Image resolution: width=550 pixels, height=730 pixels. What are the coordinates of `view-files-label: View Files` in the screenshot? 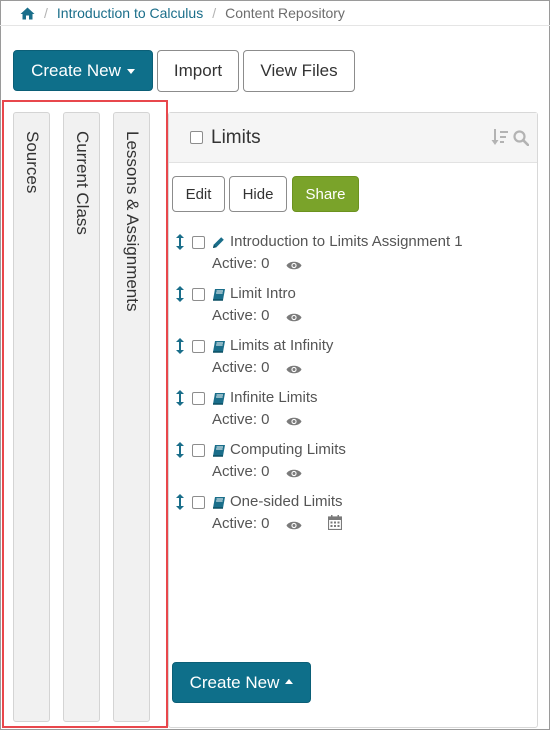 It's located at (299, 70).